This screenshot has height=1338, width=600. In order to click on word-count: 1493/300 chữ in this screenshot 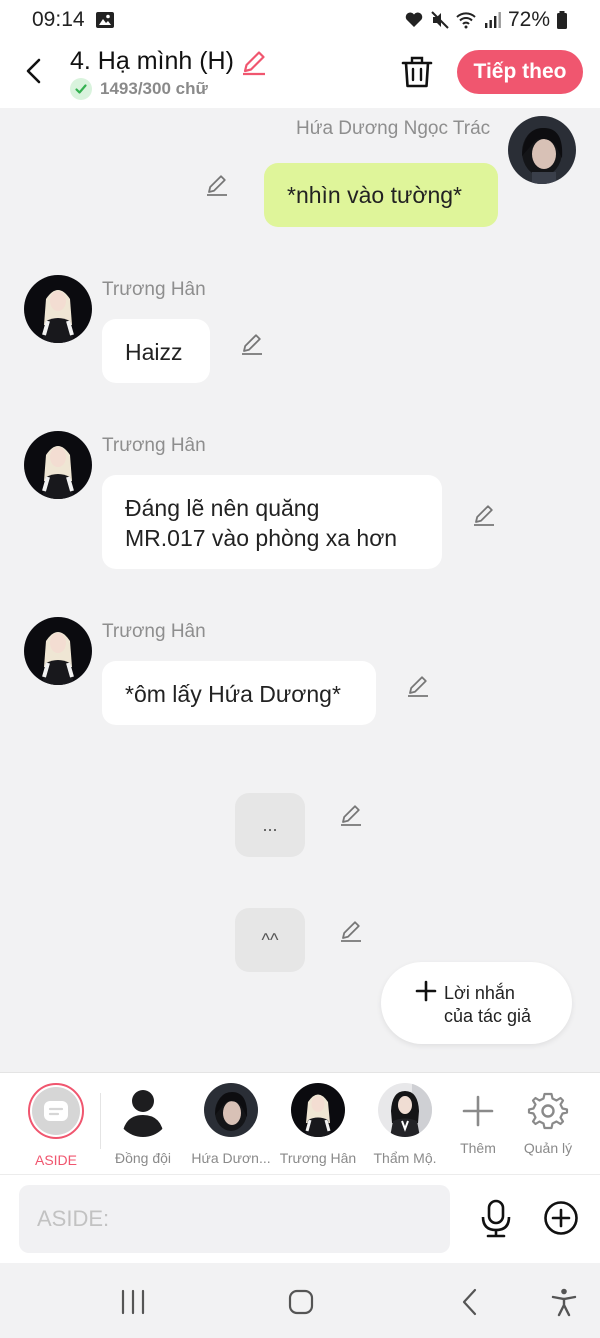, I will do `click(154, 88)`.